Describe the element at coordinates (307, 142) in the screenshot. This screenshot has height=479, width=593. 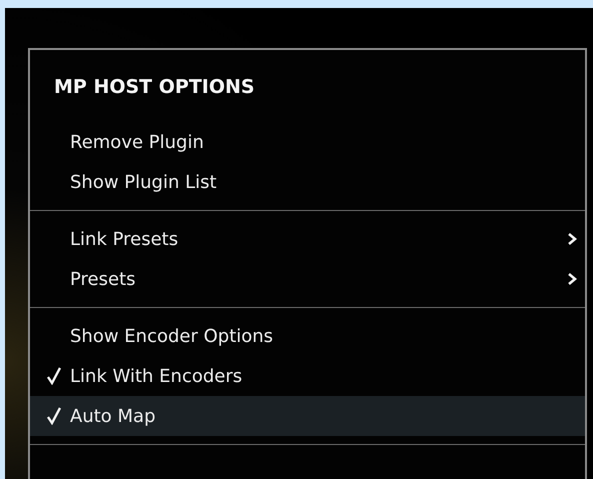
I see `menu-item: Remove Plugin` at that location.